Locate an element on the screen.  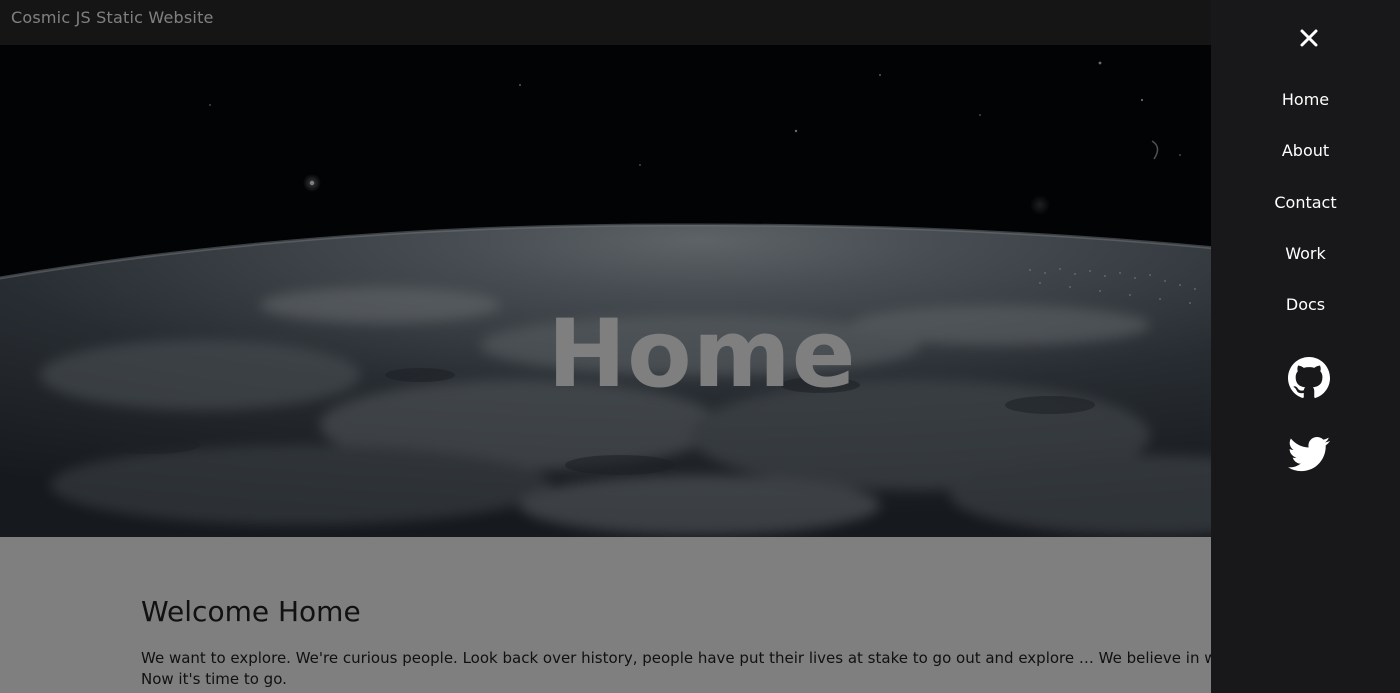
twitter-link is located at coordinates (1309, 454).